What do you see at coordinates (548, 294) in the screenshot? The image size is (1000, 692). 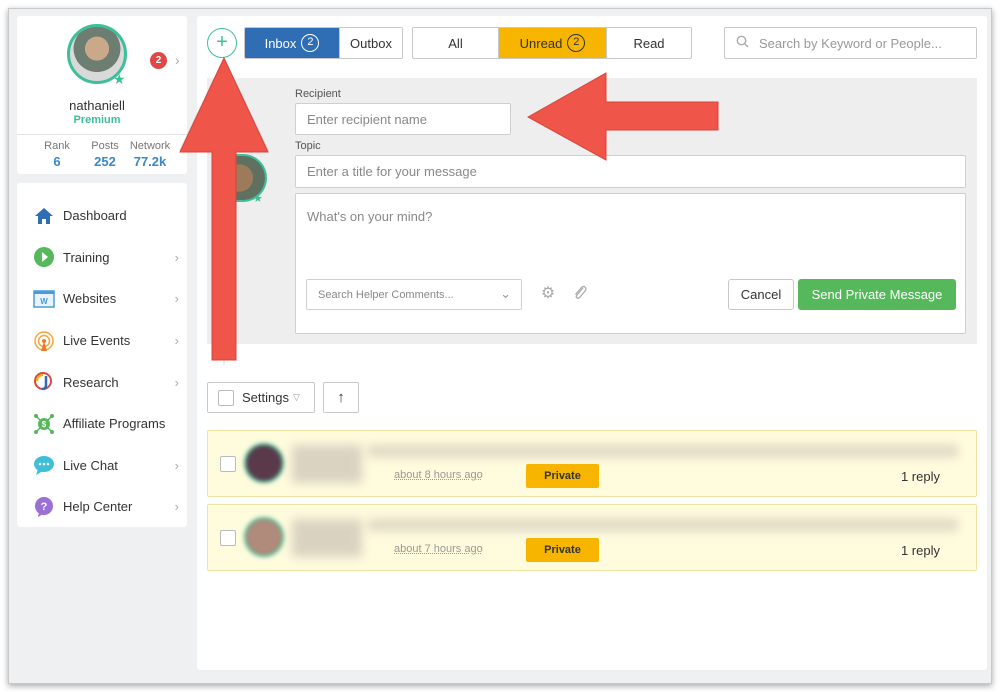 I see `gear-icon: ⚙` at bounding box center [548, 294].